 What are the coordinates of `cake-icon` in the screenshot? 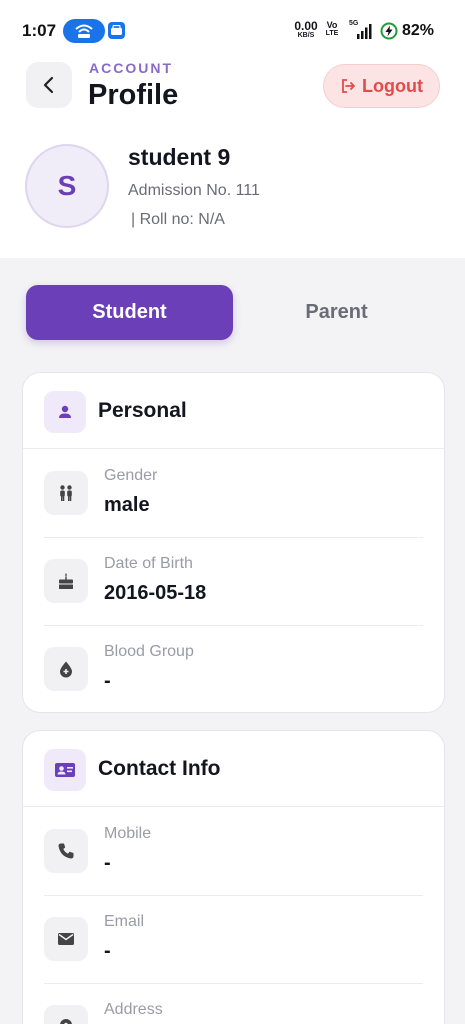 It's located at (66, 581).